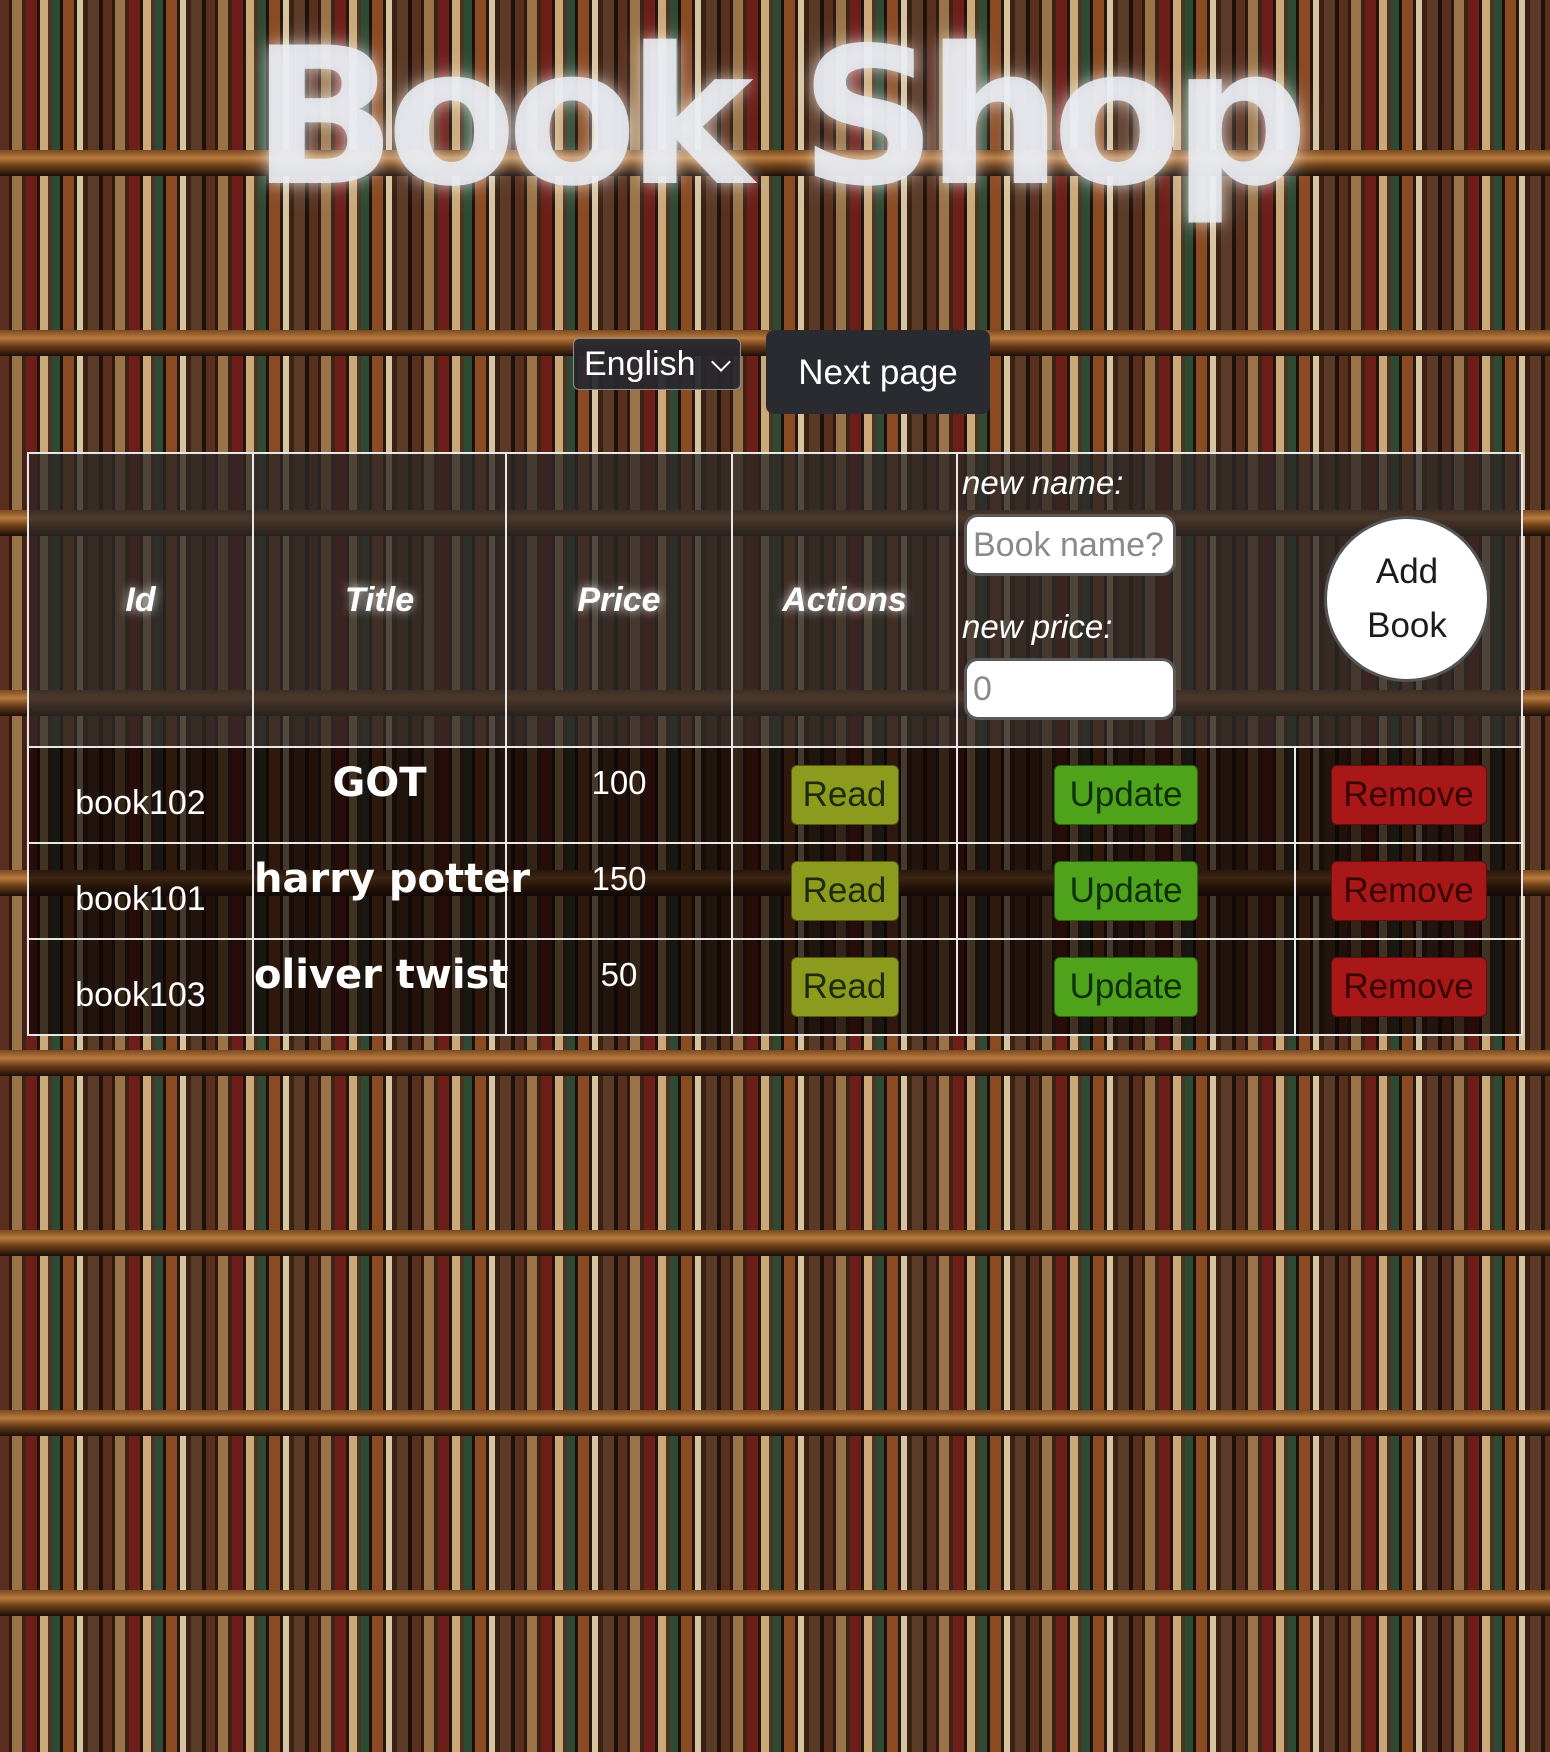 This screenshot has width=1550, height=1752. Describe the element at coordinates (844, 600) in the screenshot. I see `column-header-actions: Actions` at that location.